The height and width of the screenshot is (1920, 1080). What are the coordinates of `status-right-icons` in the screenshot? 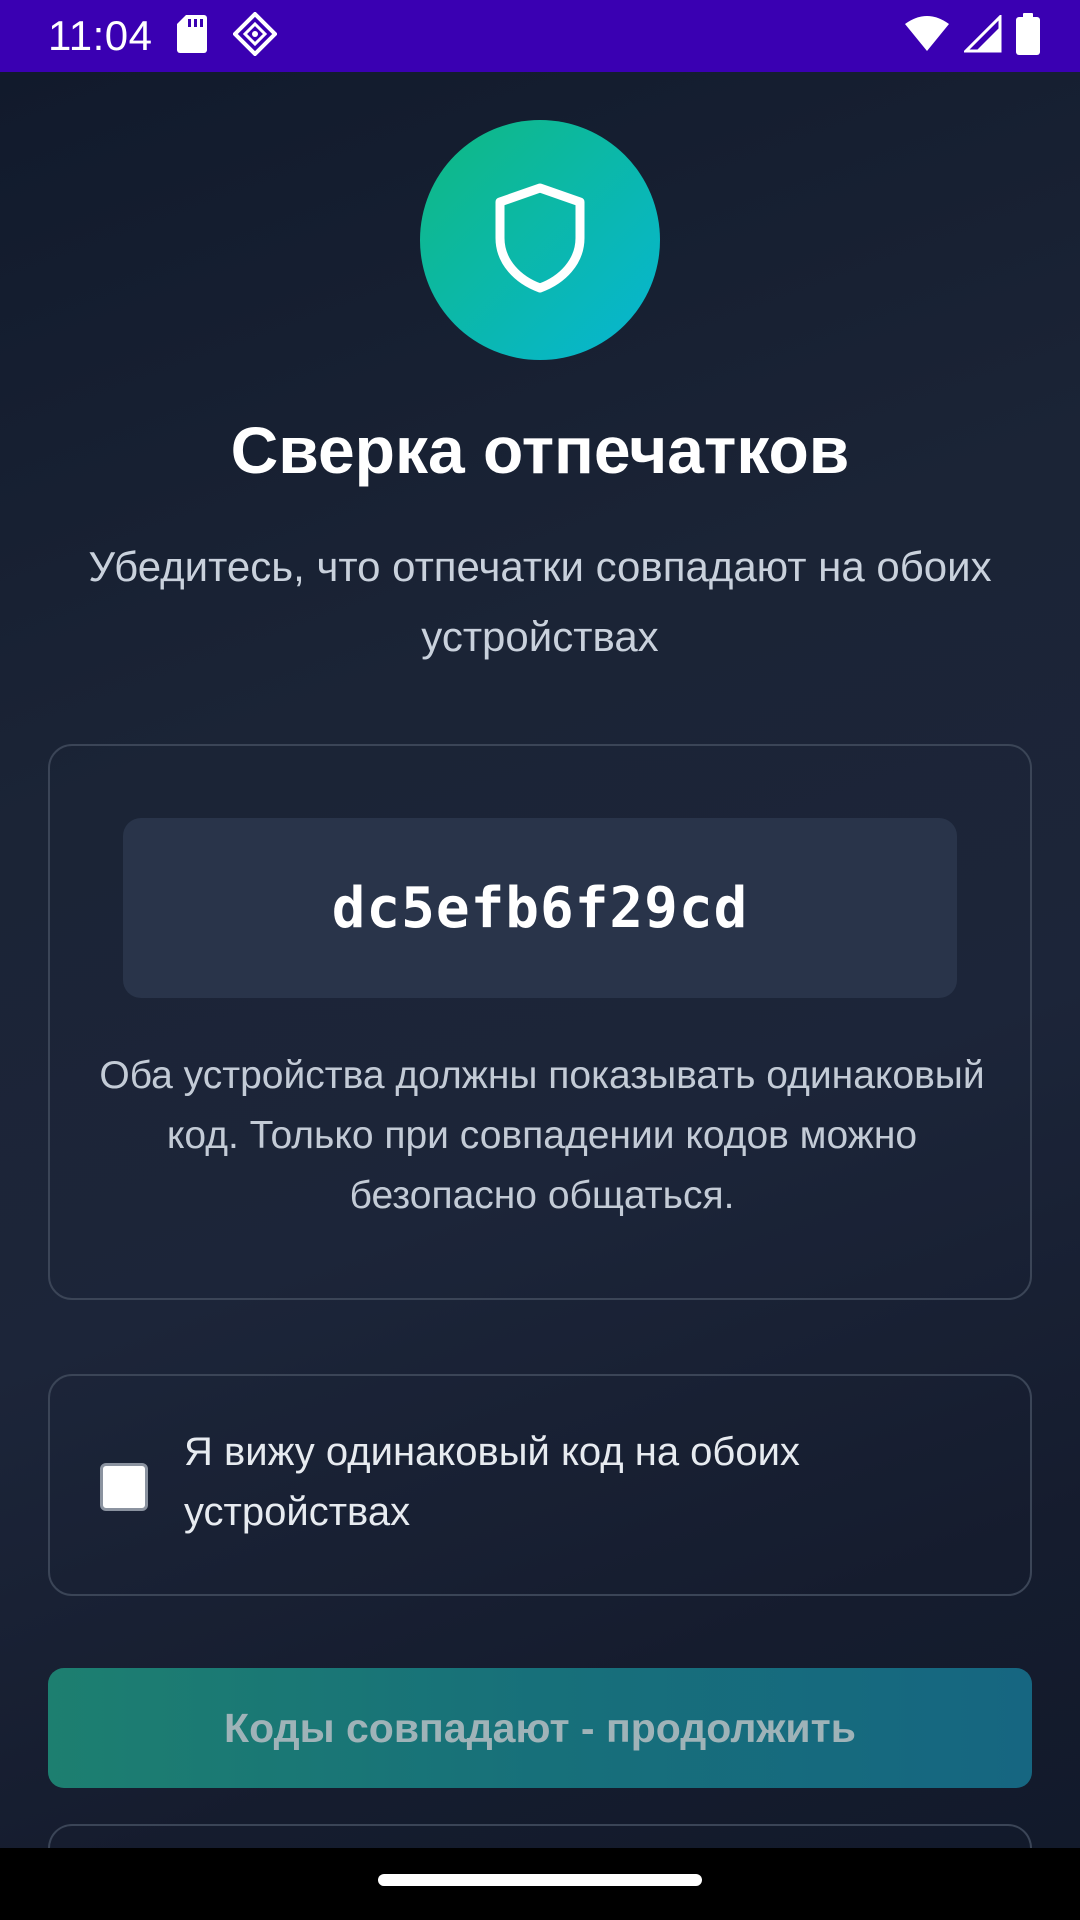 It's located at (972, 36).